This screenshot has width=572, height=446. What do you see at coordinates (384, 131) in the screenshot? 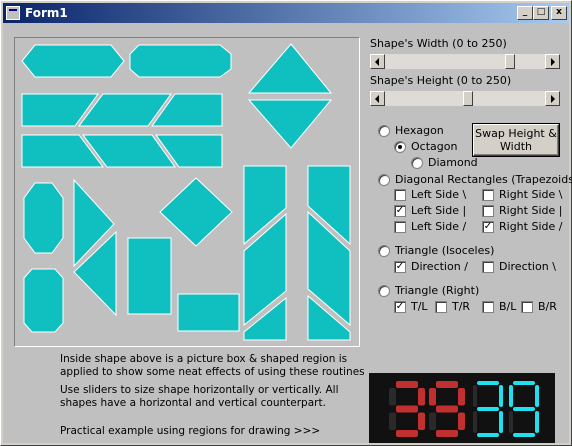
I see `hexagon-radio` at bounding box center [384, 131].